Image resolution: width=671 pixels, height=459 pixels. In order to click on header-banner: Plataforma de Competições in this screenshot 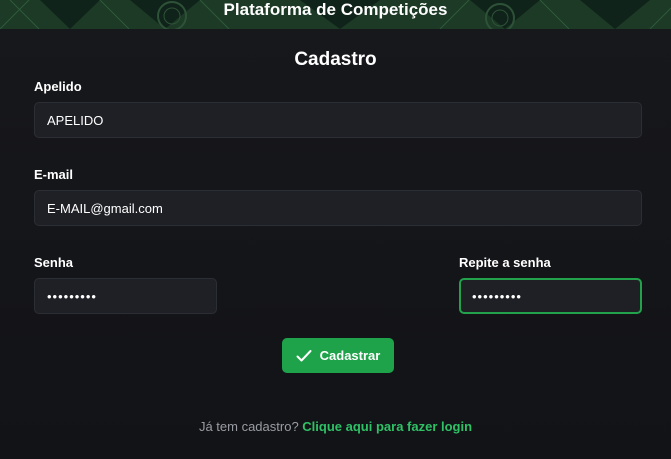, I will do `click(335, 14)`.